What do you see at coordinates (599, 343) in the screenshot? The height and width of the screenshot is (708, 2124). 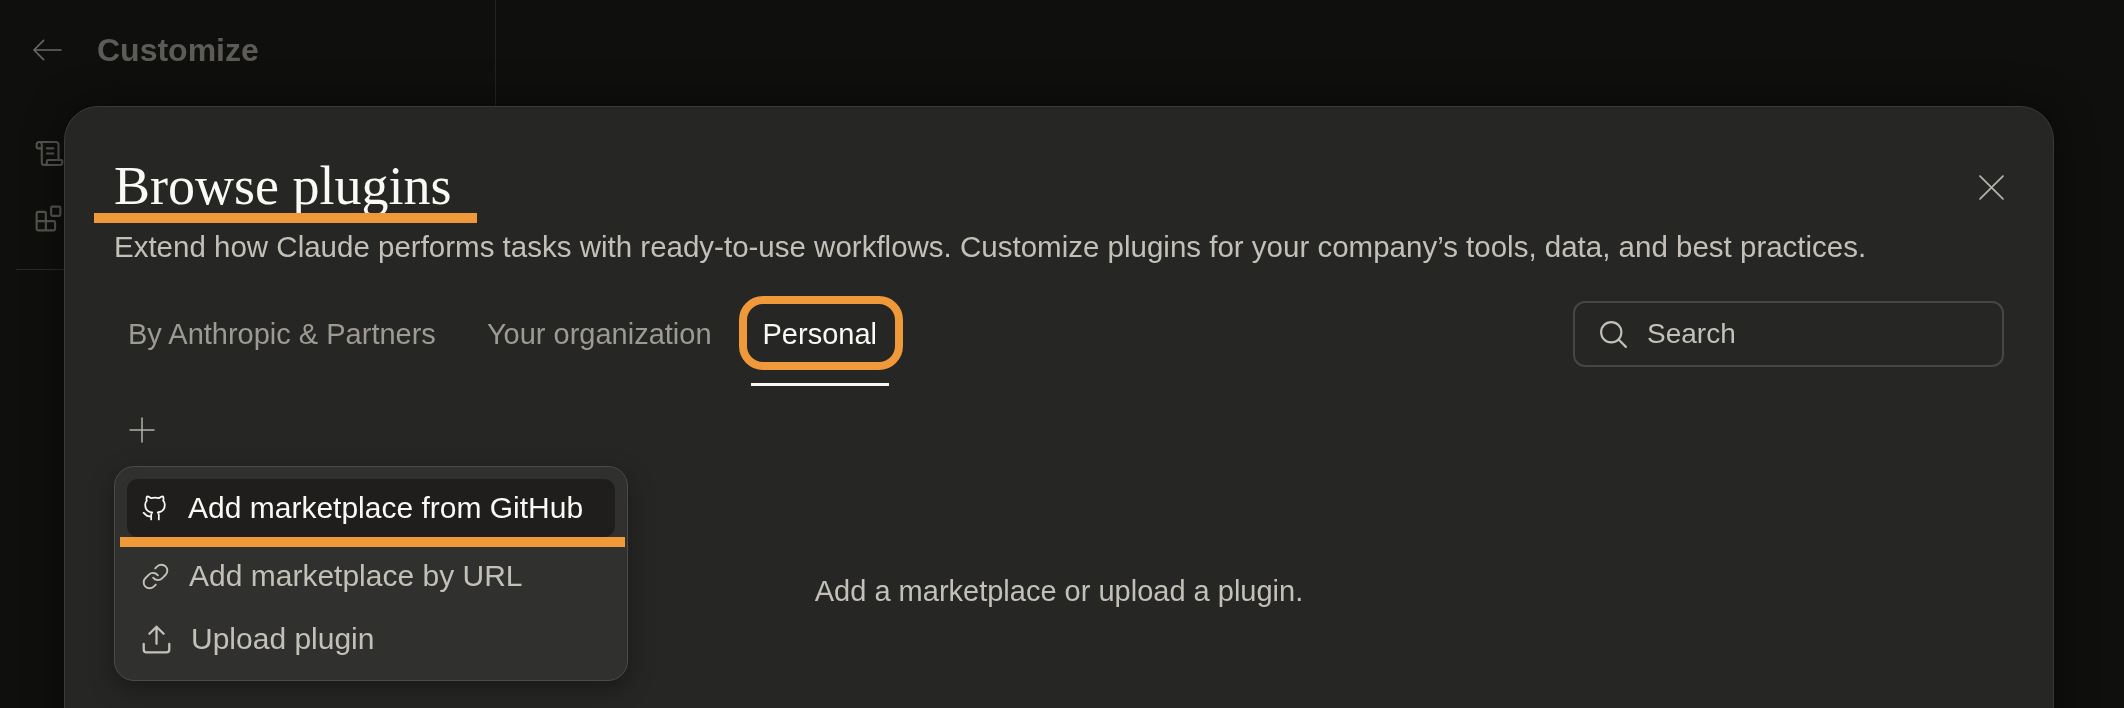 I see `tab: Your organization` at bounding box center [599, 343].